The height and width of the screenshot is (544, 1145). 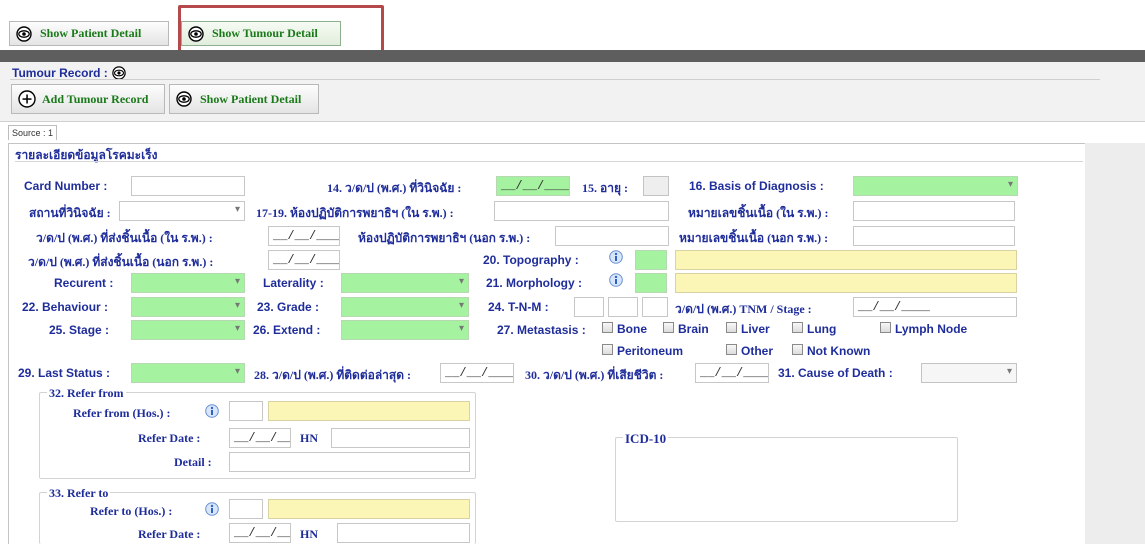 I want to click on refer-to-date-input: __/__/____, so click(x=260, y=533).